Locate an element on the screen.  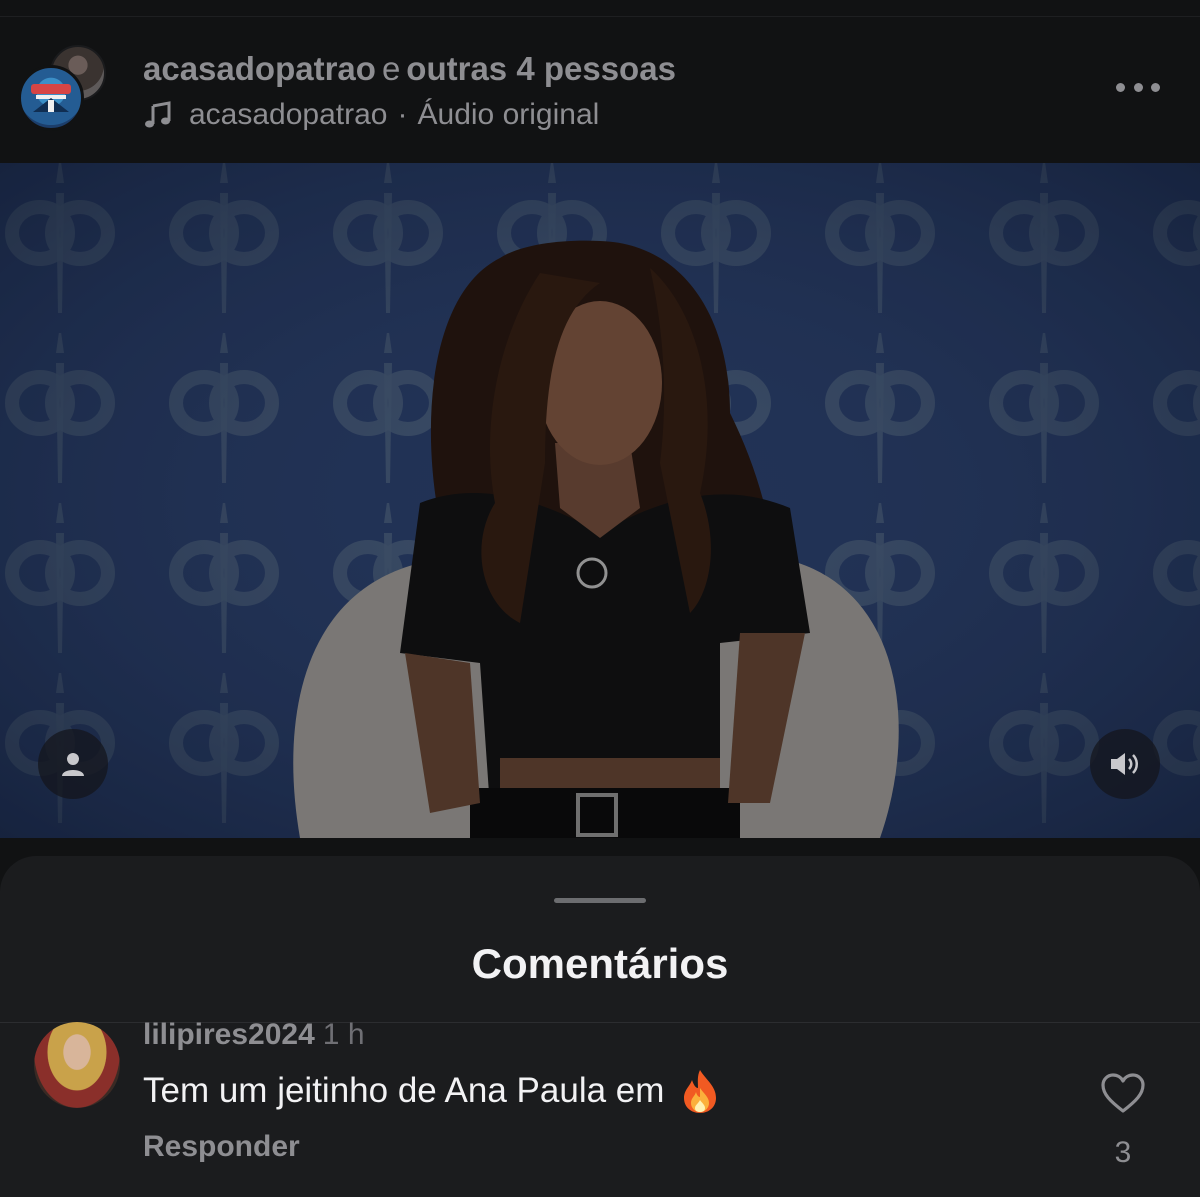
speaker-icon is located at coordinates (1124, 764).